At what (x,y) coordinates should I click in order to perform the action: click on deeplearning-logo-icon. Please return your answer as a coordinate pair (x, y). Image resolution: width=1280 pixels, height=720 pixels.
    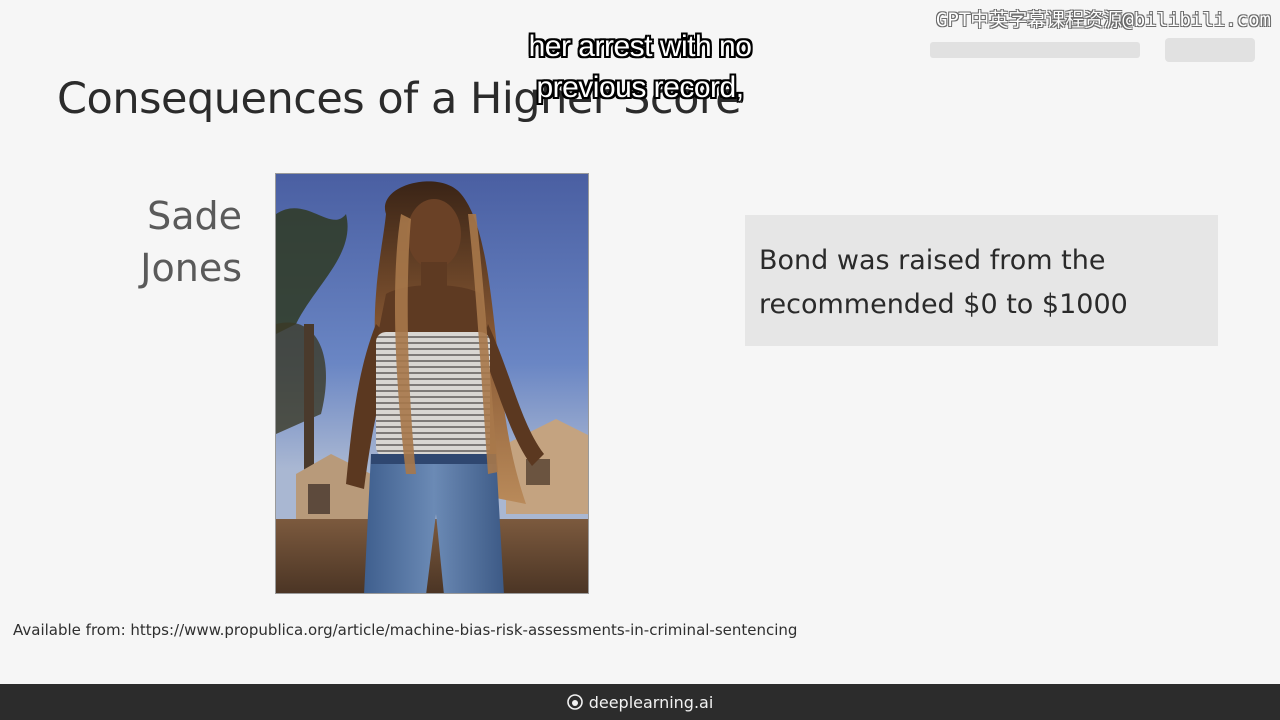
    Looking at the image, I should click on (574, 702).